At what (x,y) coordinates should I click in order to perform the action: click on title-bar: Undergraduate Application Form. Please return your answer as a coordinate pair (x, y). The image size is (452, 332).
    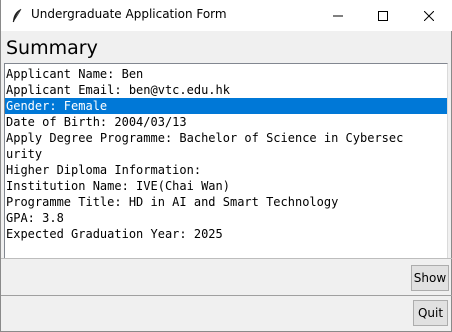
    Looking at the image, I should click on (226, 15).